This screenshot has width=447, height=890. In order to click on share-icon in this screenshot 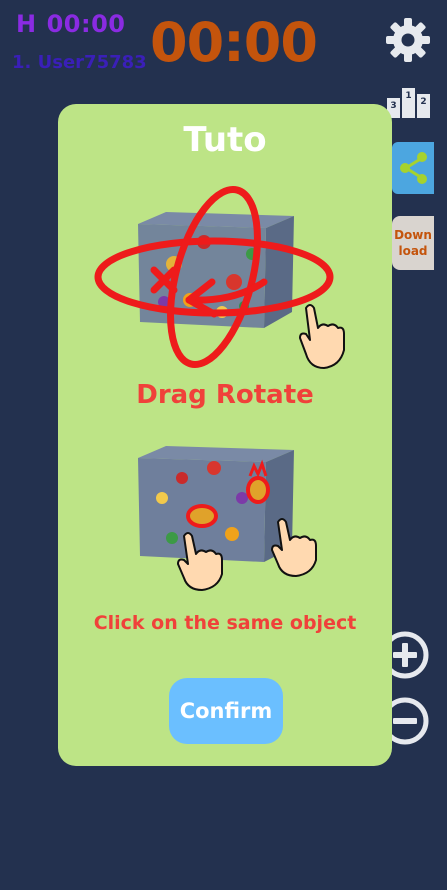, I will do `click(413, 168)`.